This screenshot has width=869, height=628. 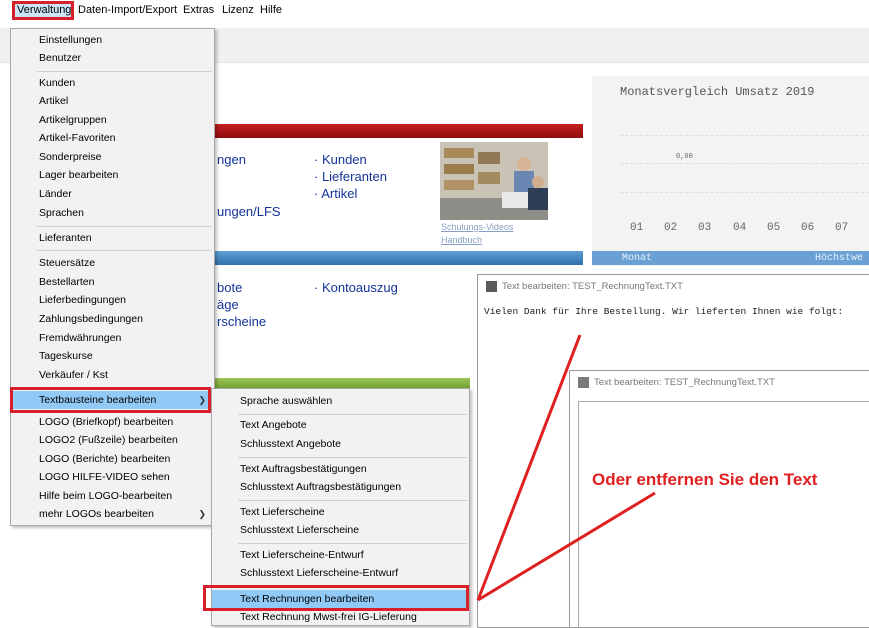 I want to click on menu-item-label: Lieferanten, so click(x=65, y=238).